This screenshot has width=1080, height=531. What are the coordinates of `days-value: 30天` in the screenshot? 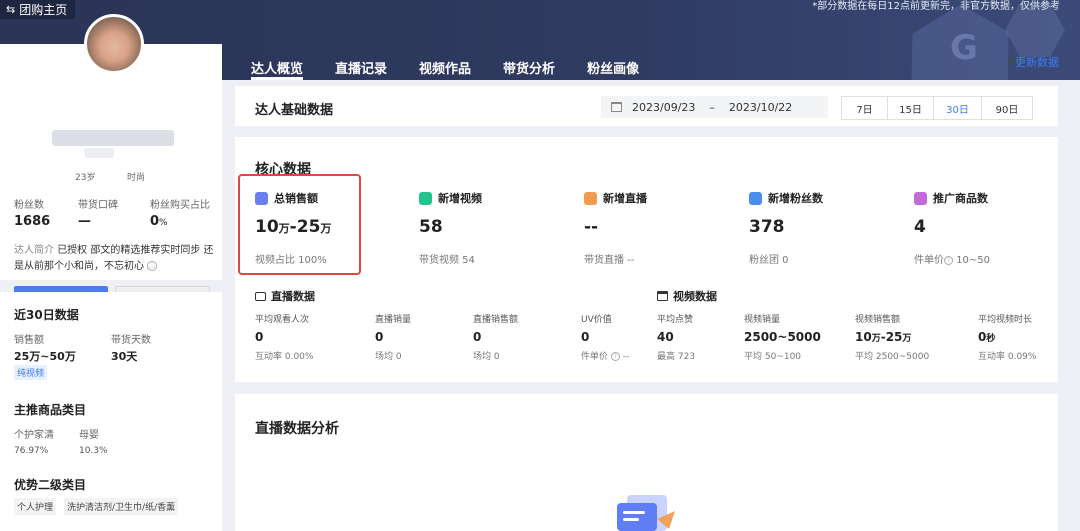 It's located at (124, 356).